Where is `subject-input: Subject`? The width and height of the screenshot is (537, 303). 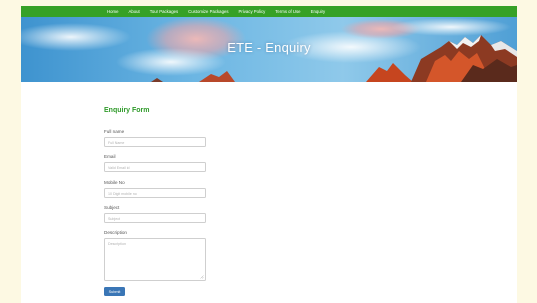 subject-input: Subject is located at coordinates (155, 218).